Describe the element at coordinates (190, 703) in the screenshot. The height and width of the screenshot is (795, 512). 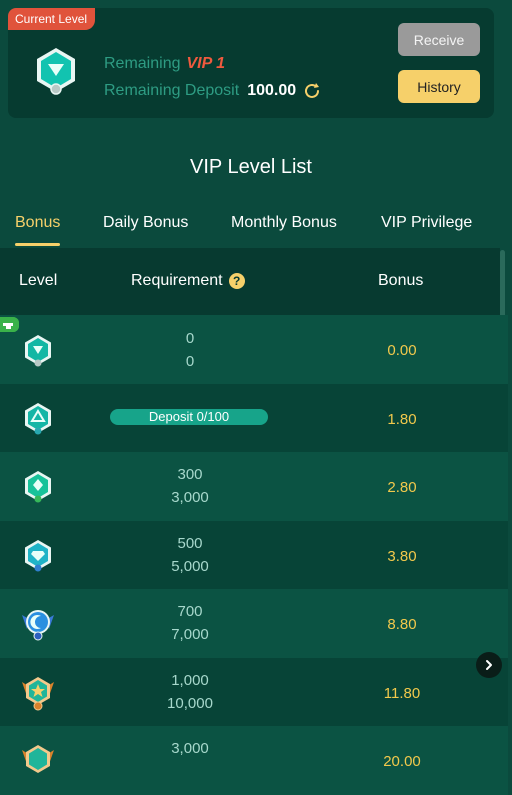
I see `requirement-bottom: 10,000` at that location.